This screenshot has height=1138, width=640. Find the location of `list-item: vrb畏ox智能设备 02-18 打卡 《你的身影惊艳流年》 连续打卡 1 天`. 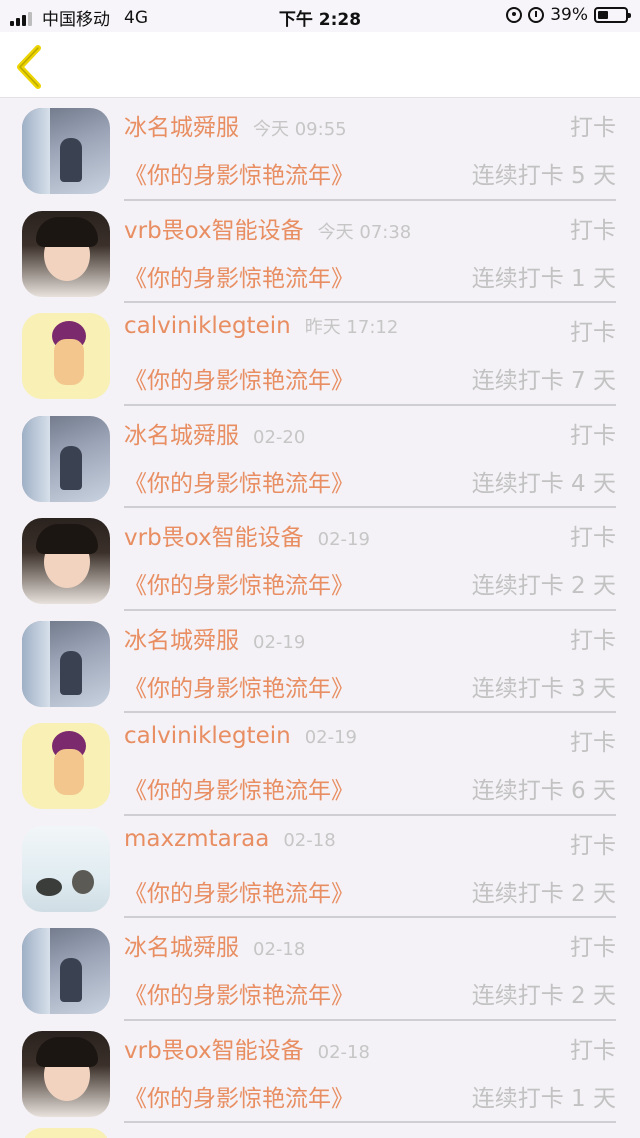

list-item: vrb畏ox智能设备 02-18 打卡 《你的身影惊艳流年》 连续打卡 1 天 is located at coordinates (320, 1072).